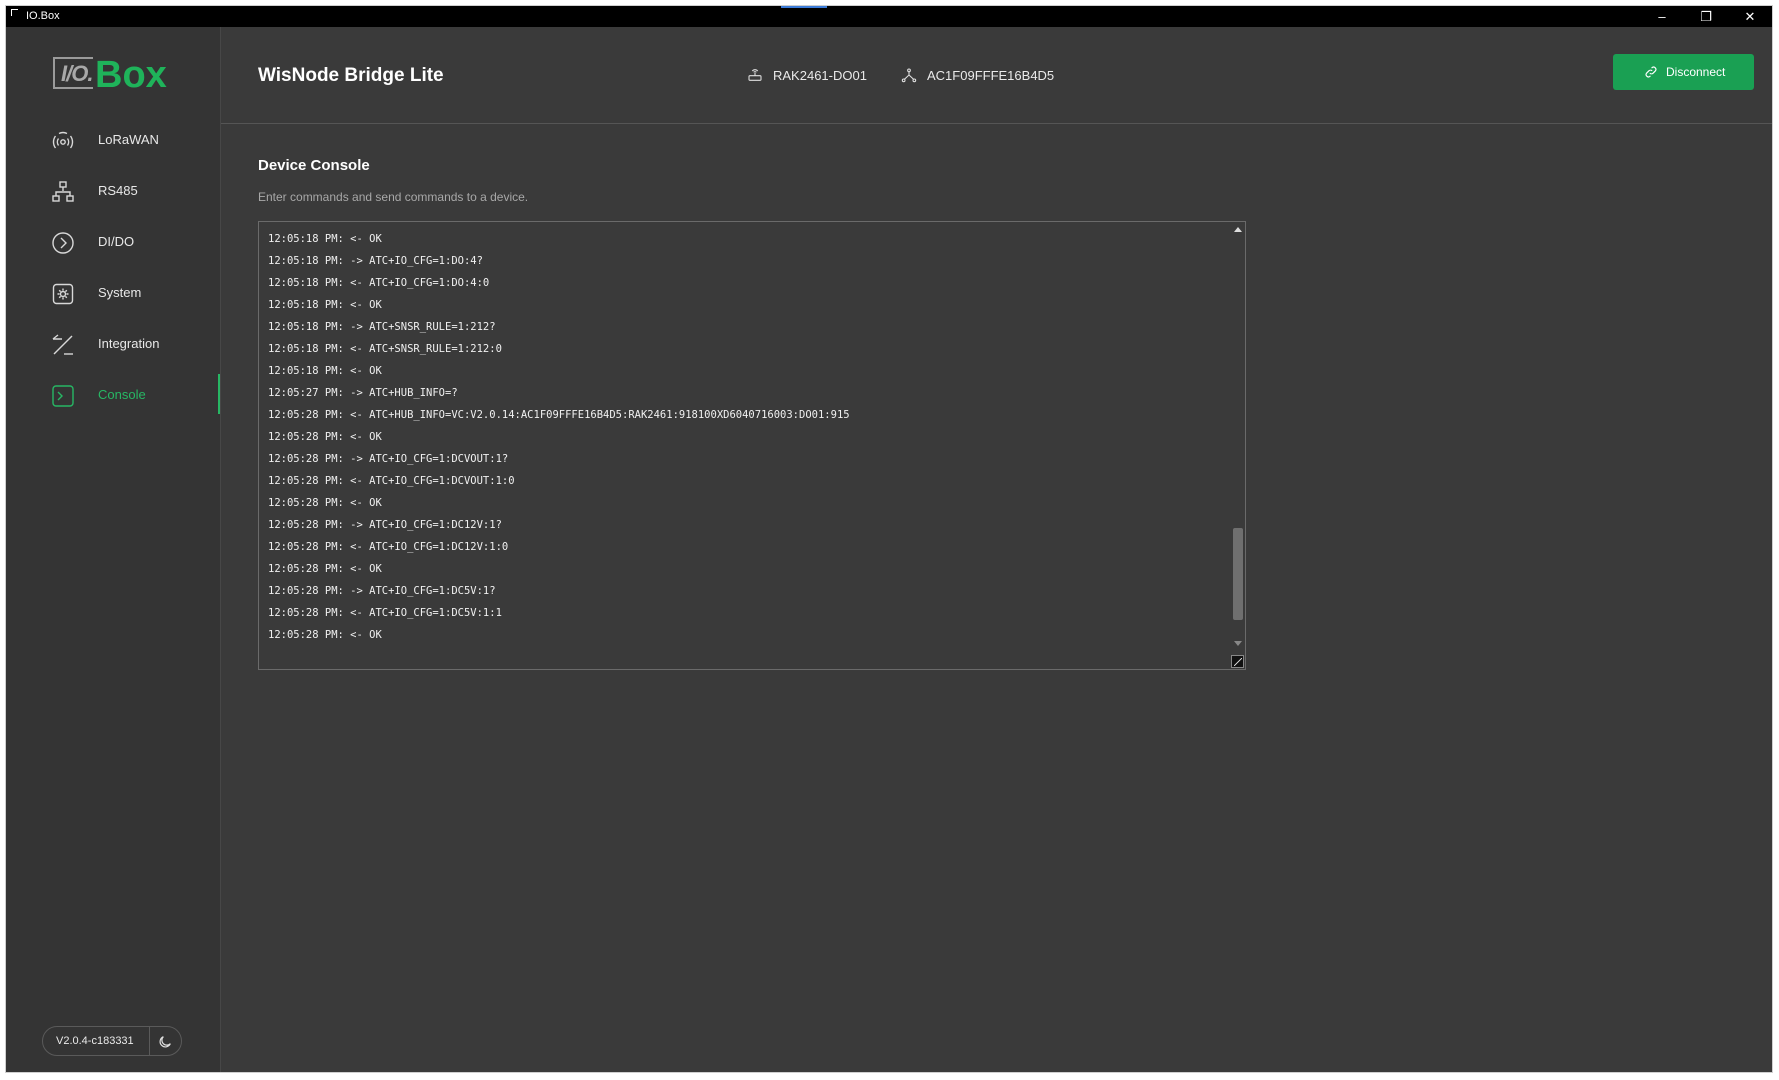 This screenshot has height=1080, width=1779. I want to click on moon-icon, so click(165, 1042).